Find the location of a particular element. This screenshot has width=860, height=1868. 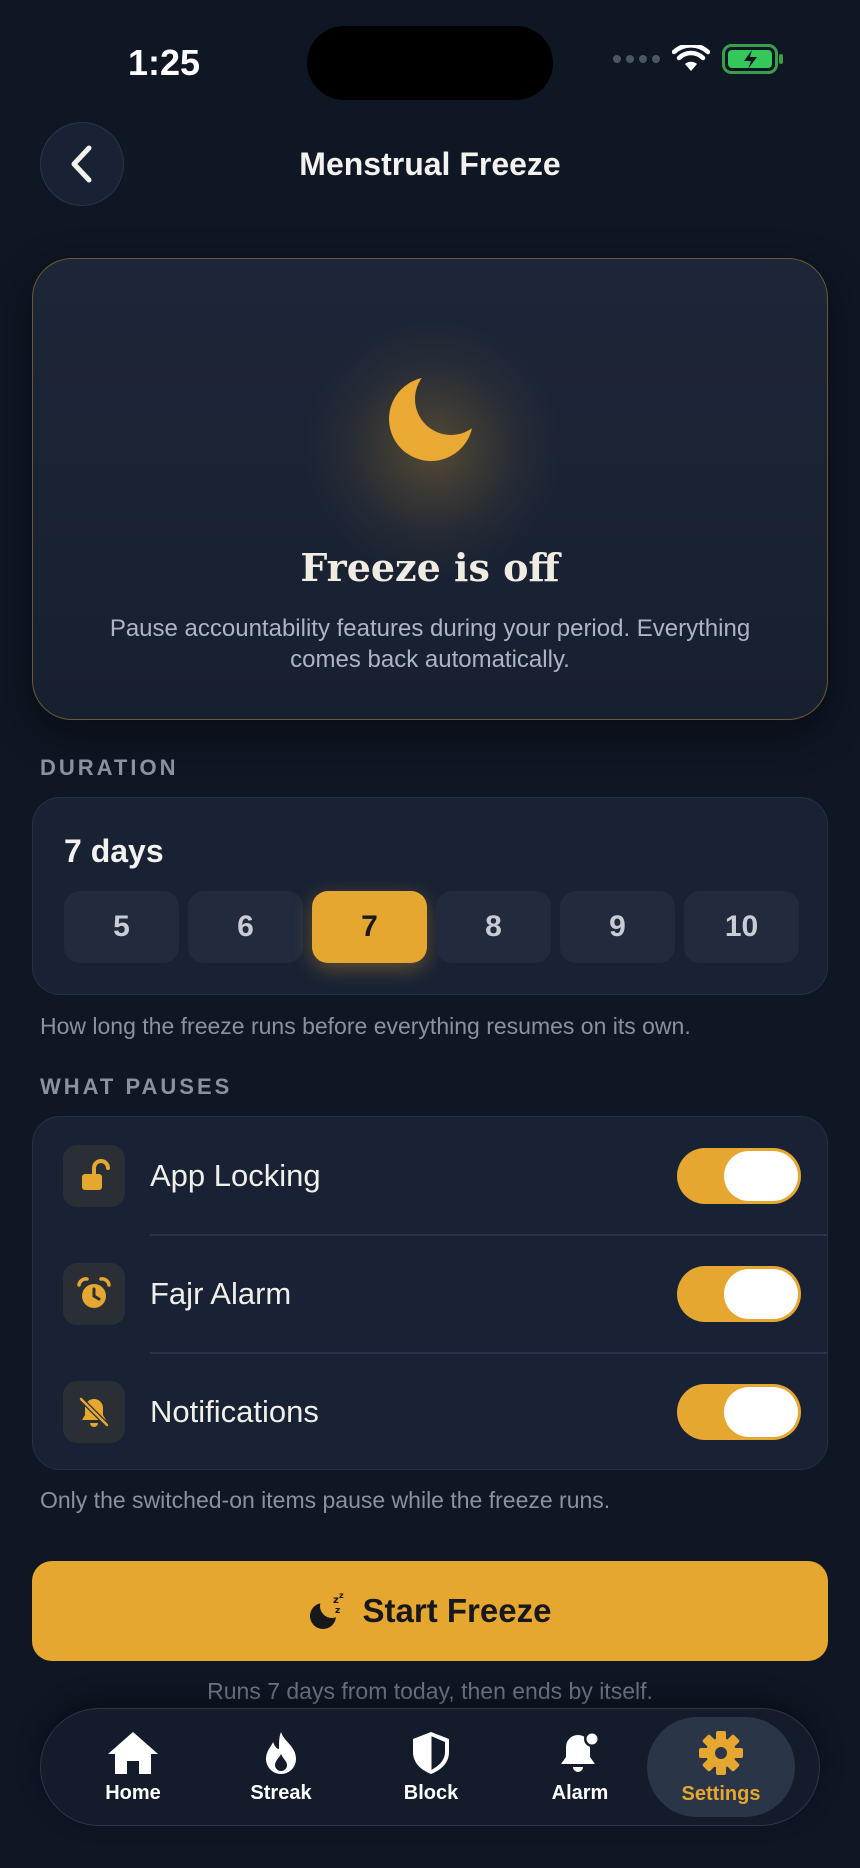

moon-icon is located at coordinates (431, 419).